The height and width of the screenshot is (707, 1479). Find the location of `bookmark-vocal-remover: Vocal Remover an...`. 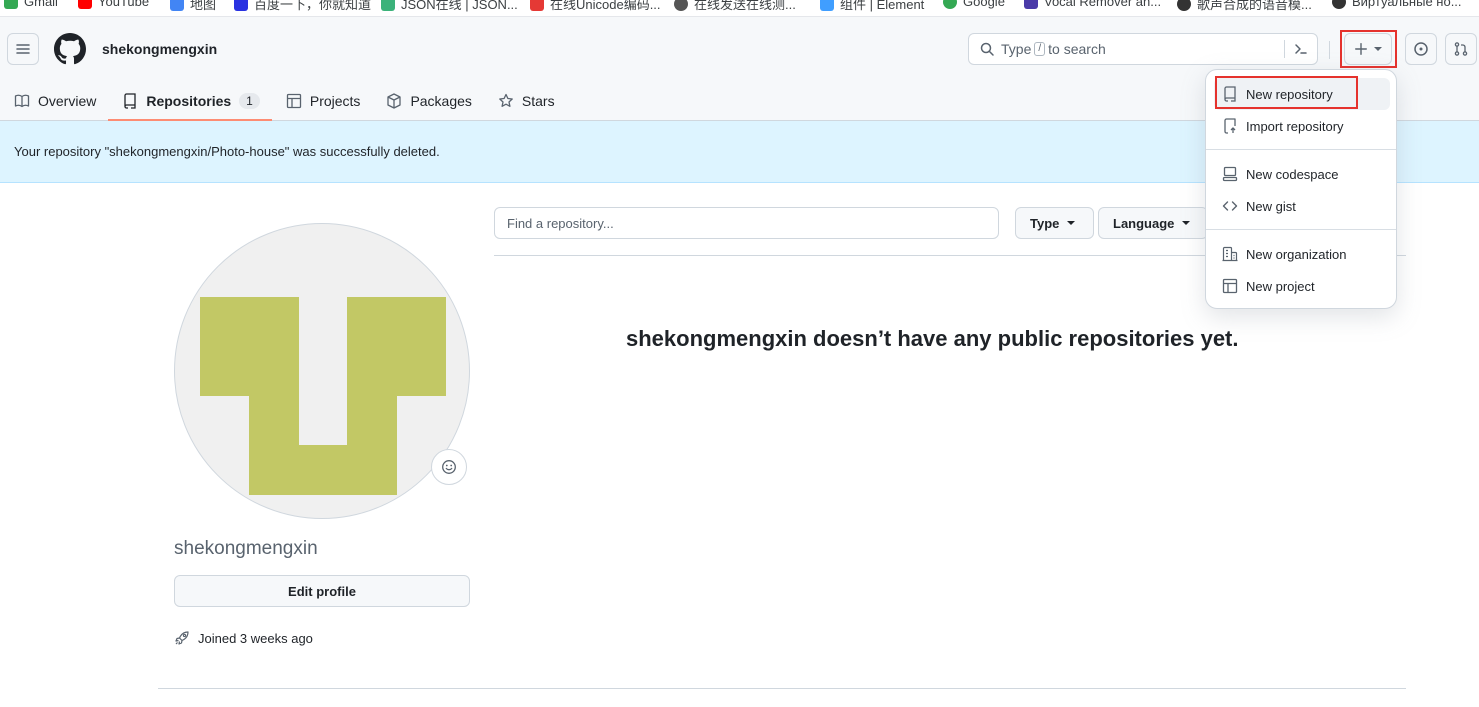

bookmark-vocal-remover: Vocal Remover an... is located at coordinates (1092, 4).